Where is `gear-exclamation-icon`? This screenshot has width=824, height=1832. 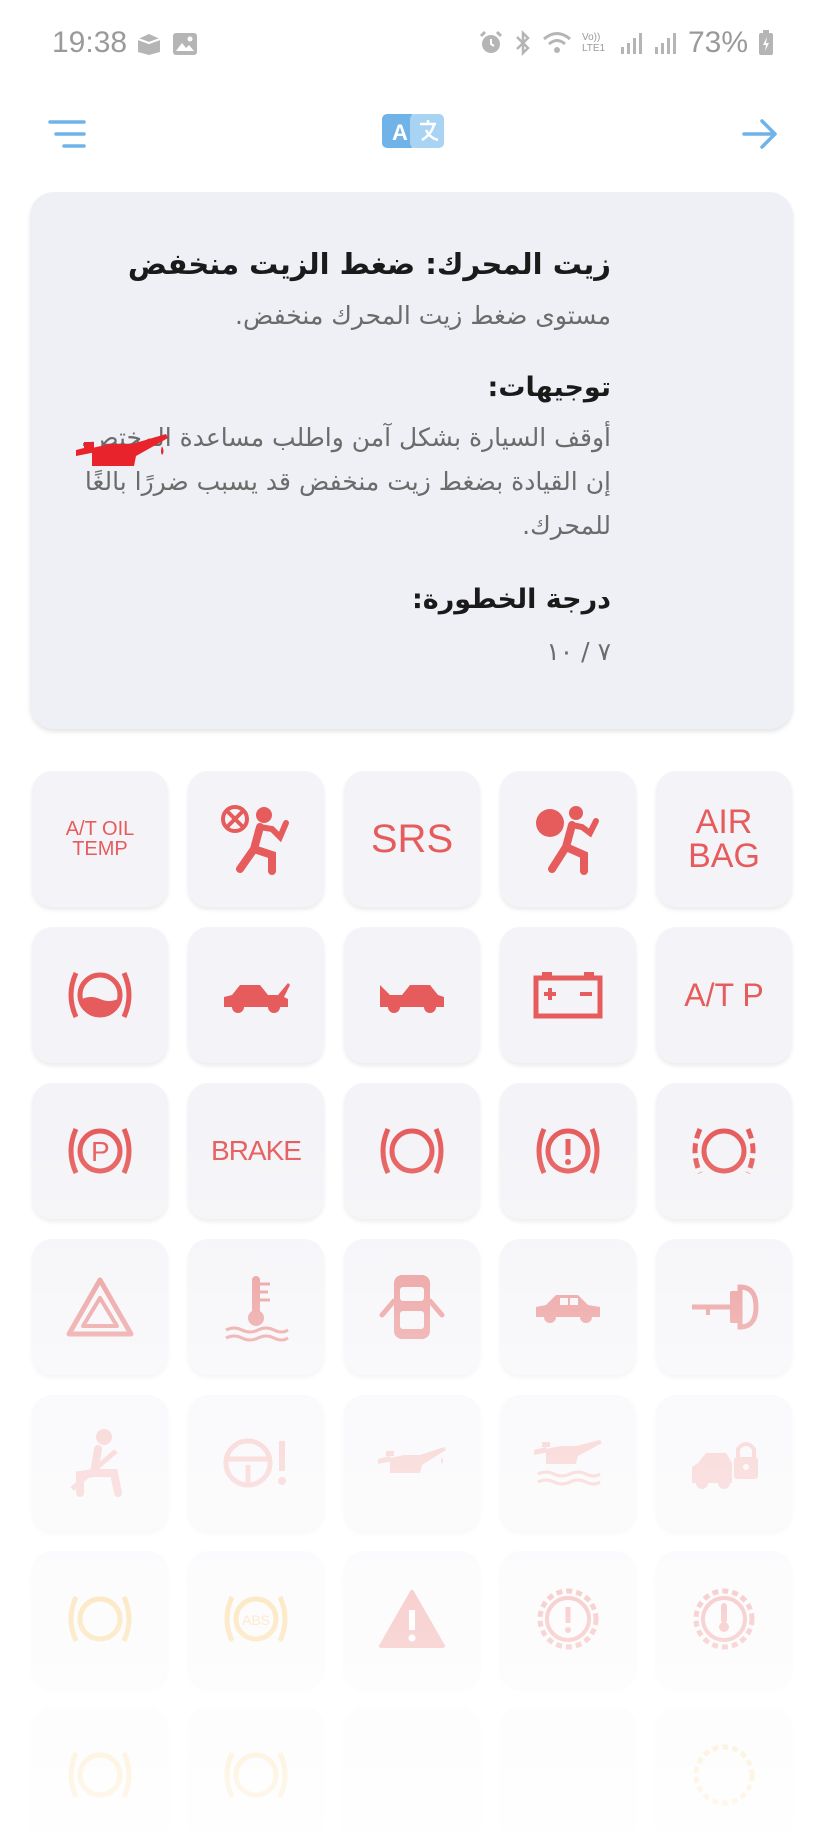 gear-exclamation-icon is located at coordinates (568, 1619).